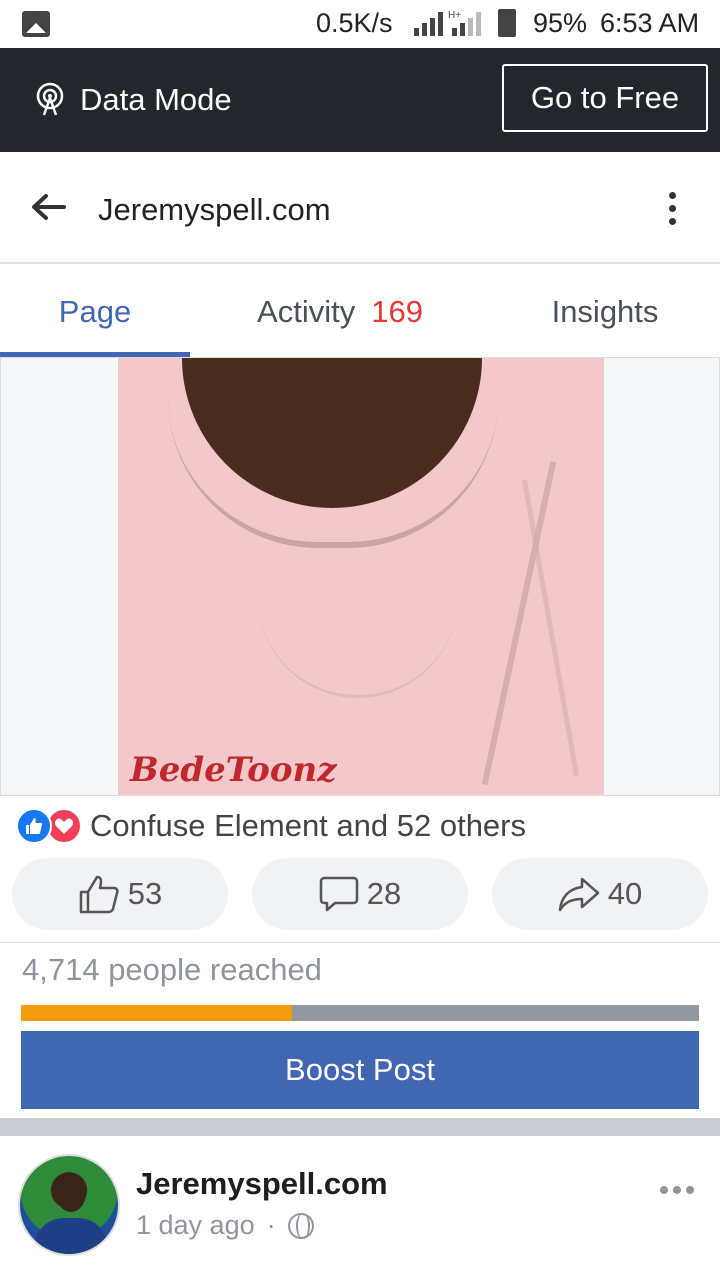  I want to click on avatar, so click(69, 1205).